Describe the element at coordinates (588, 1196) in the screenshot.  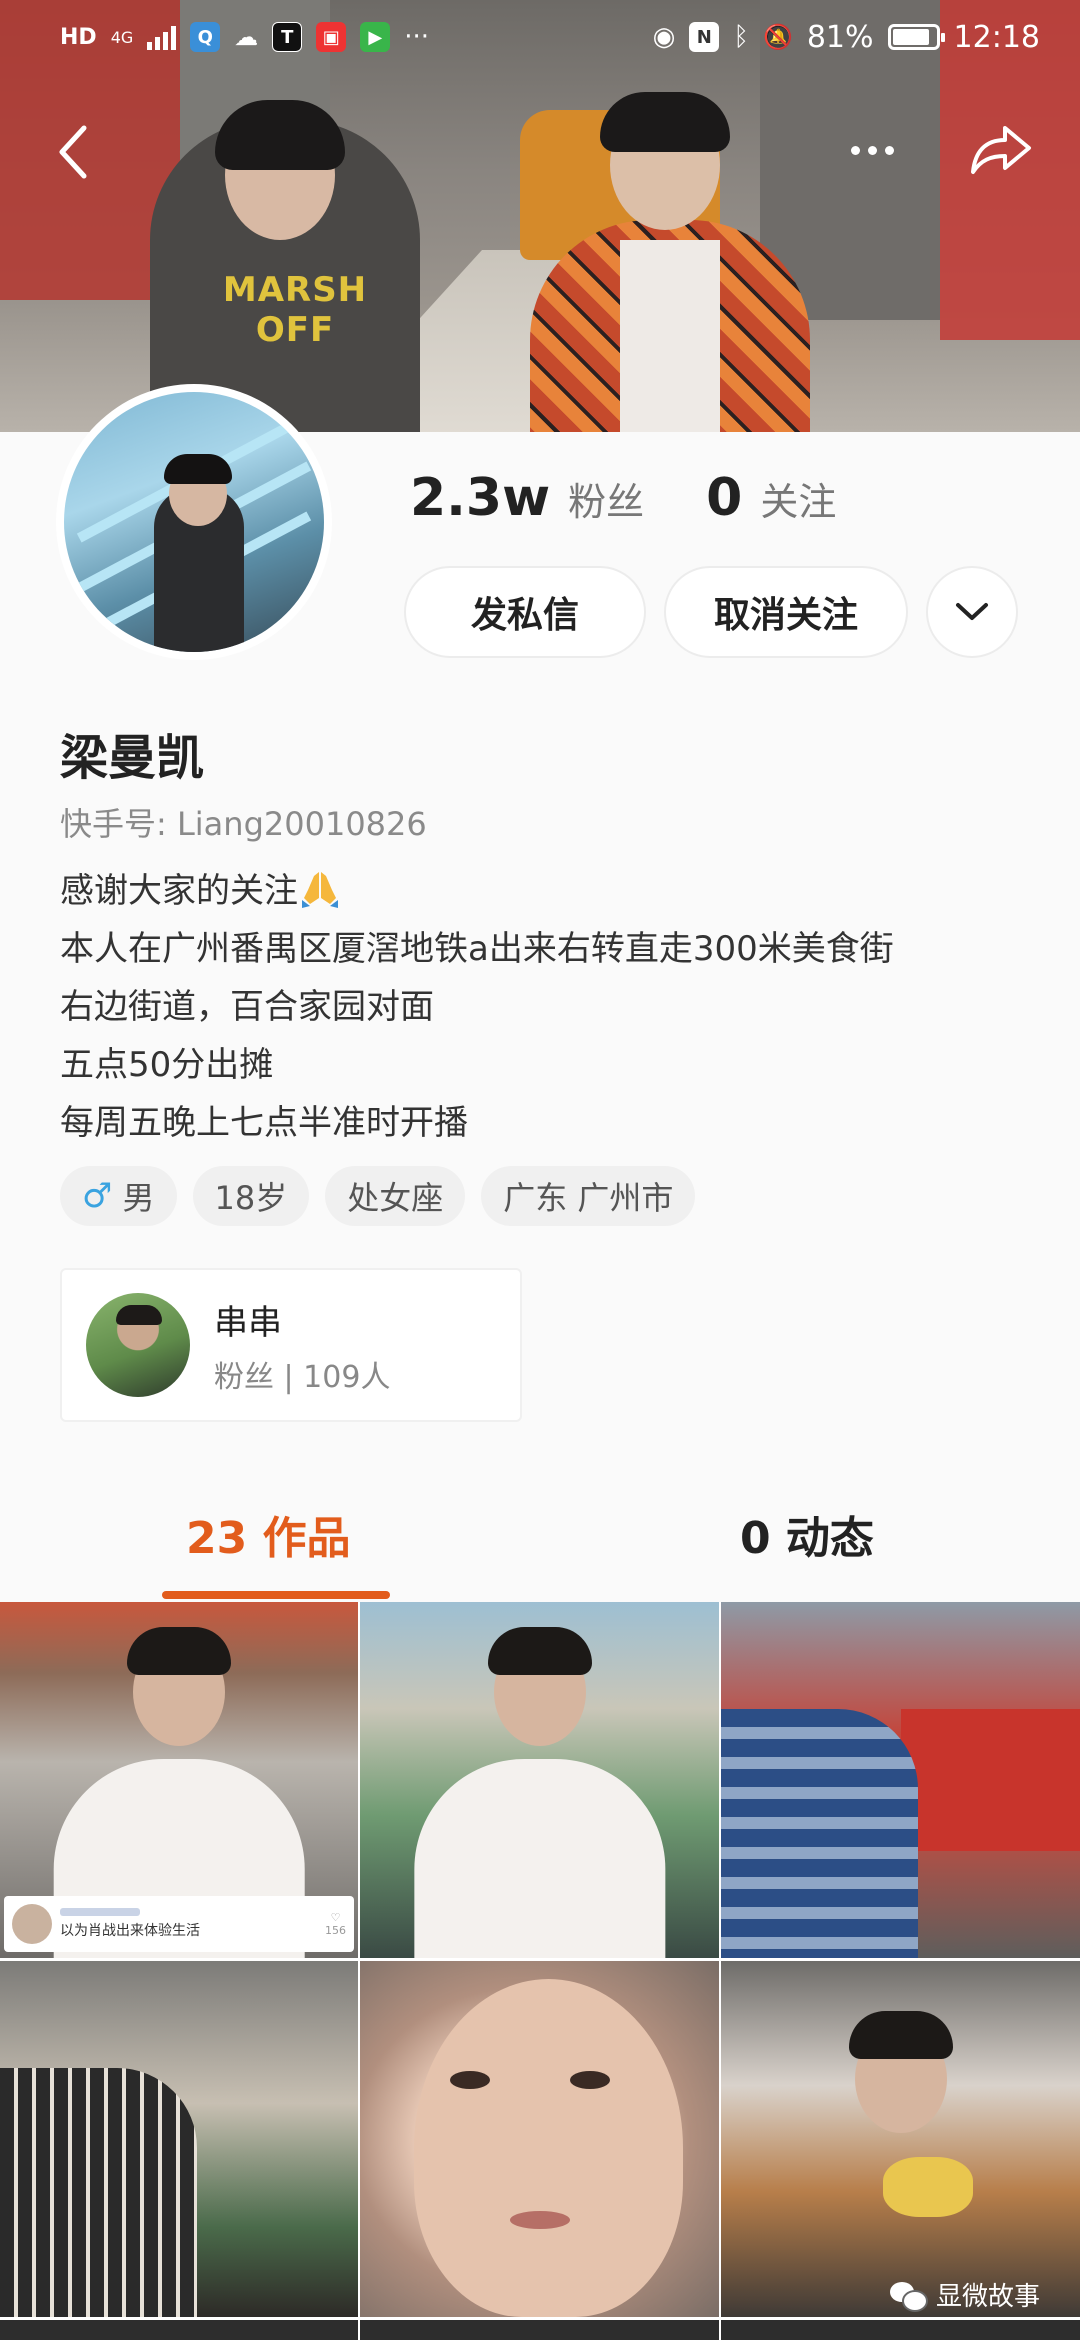
I see `location-tag: 广东 广州市` at that location.